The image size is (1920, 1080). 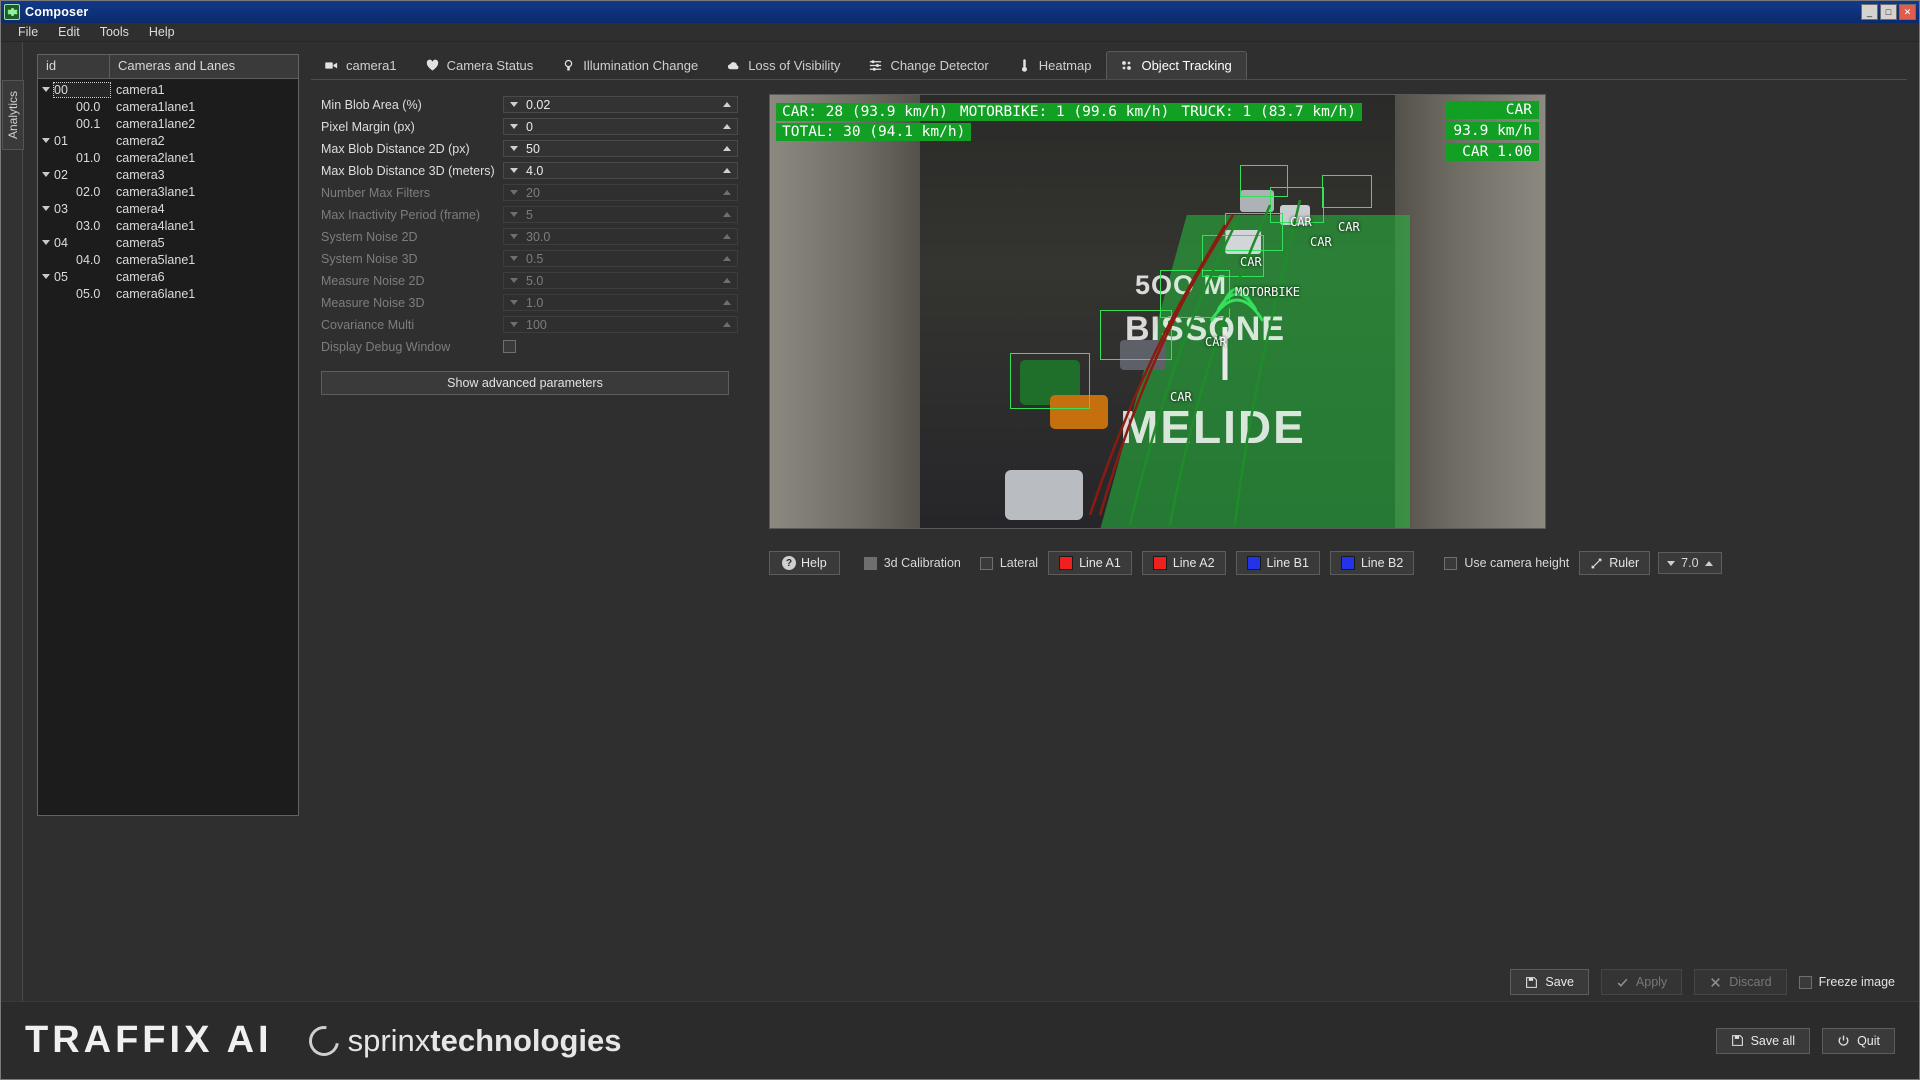 What do you see at coordinates (168, 276) in the screenshot?
I see `tree-row: 05 camera6` at bounding box center [168, 276].